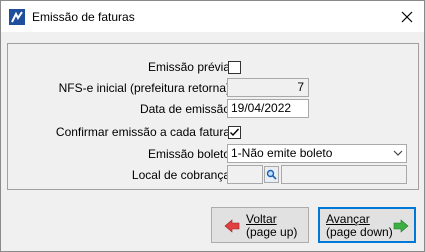  What do you see at coordinates (282, 153) in the screenshot?
I see `emissao-boleto-value: 1-Não emite boleto` at bounding box center [282, 153].